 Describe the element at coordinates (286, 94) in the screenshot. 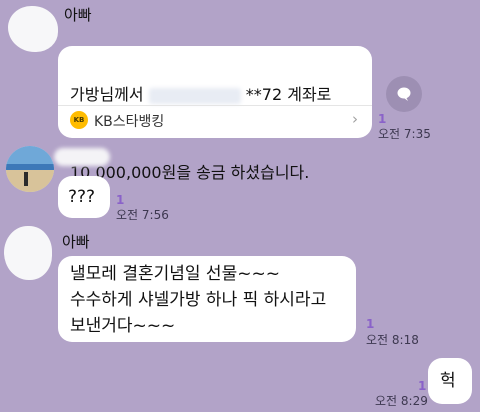

I see `transfer-text-suffix: **72 계좌로` at that location.